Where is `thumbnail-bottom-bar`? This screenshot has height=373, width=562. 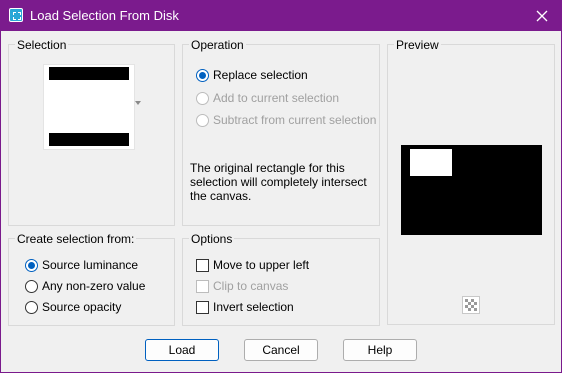
thumbnail-bottom-bar is located at coordinates (89, 139).